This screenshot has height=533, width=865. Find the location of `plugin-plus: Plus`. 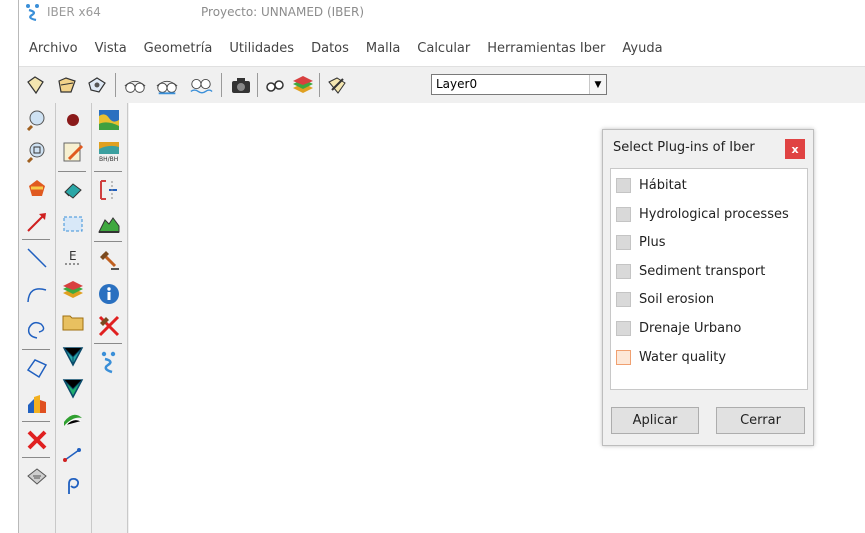

plugin-plus: Plus is located at coordinates (709, 242).